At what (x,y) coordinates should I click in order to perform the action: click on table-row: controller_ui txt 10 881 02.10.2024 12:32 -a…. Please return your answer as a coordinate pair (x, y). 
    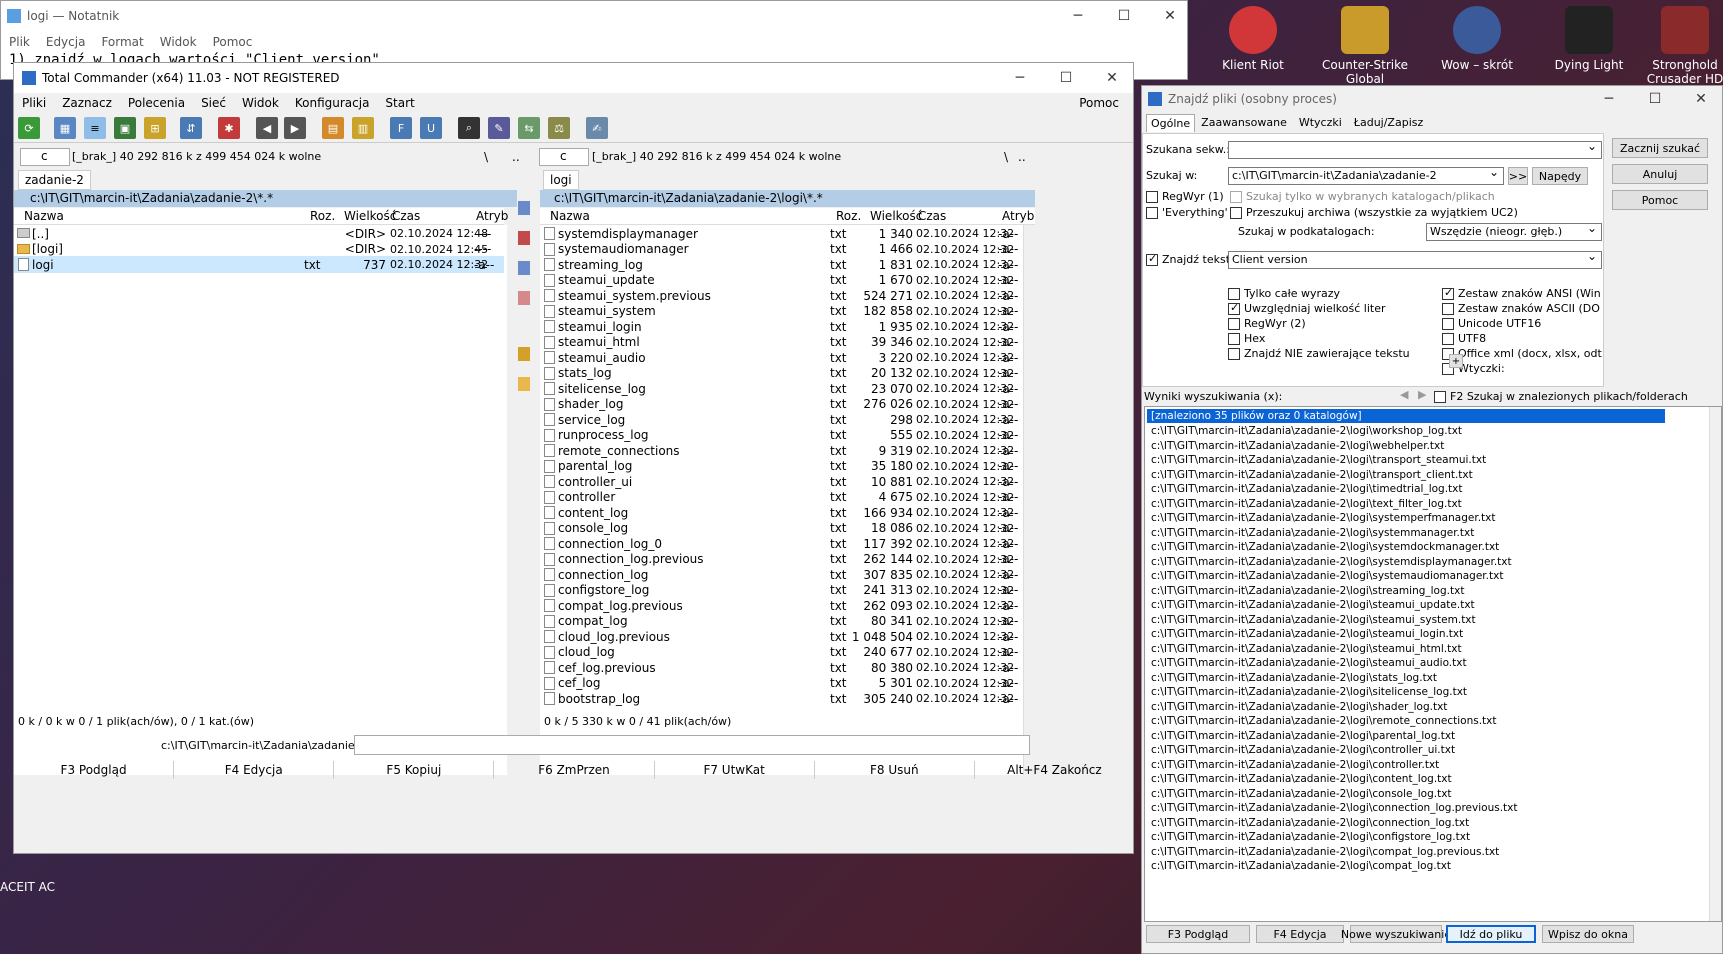
    Looking at the image, I should click on (781, 481).